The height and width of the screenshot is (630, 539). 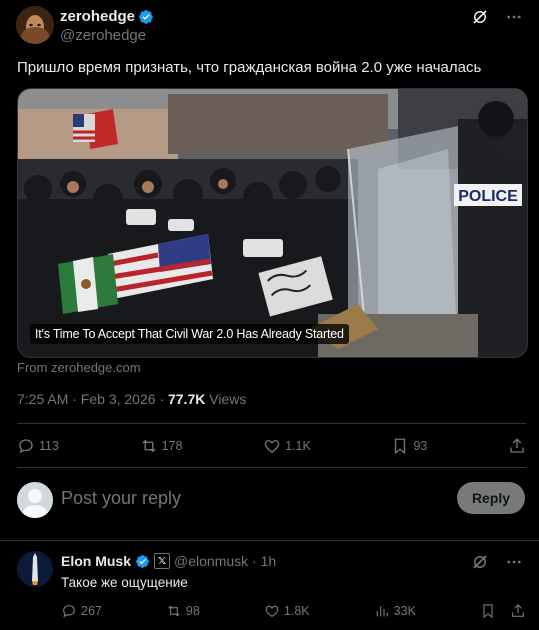 What do you see at coordinates (96, 561) in the screenshot?
I see `reply-author-name: Elon Musk` at bounding box center [96, 561].